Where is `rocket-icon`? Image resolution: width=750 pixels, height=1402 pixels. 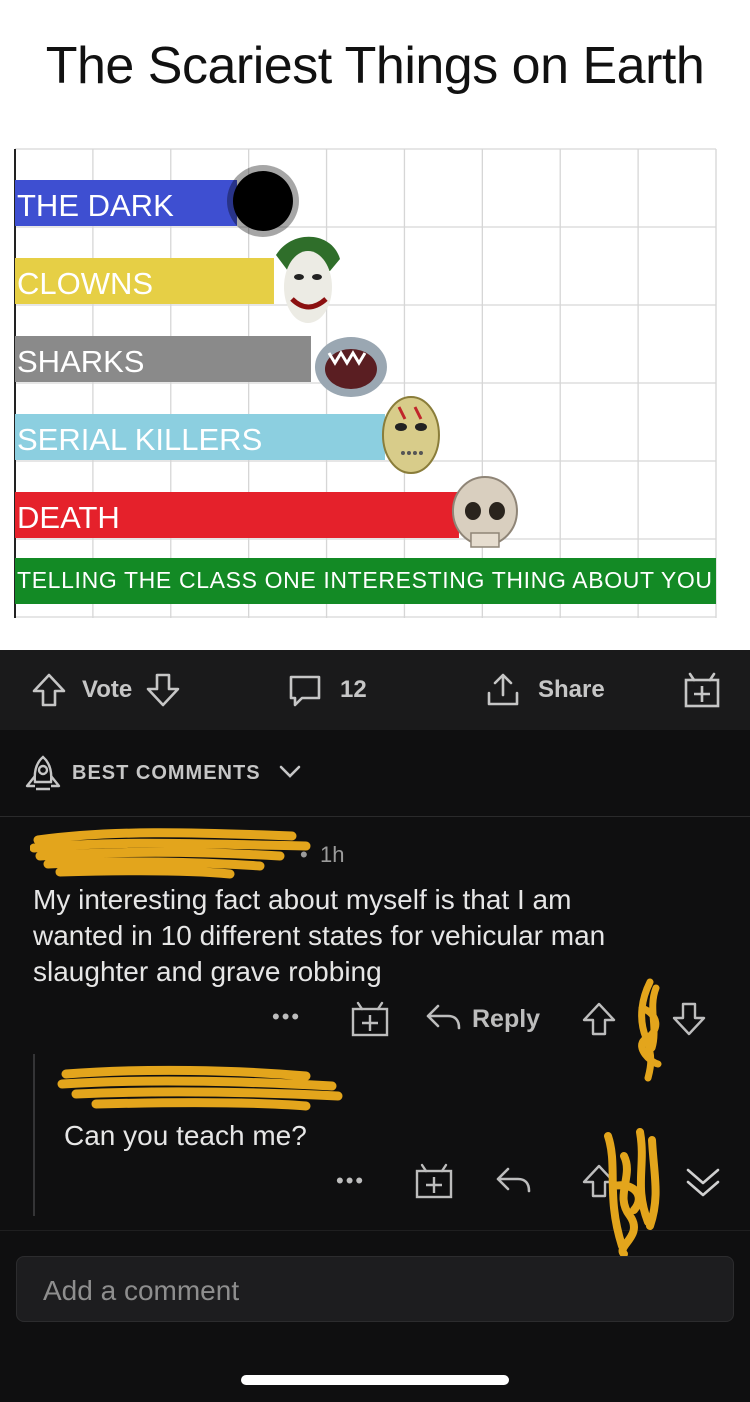 rocket-icon is located at coordinates (43, 776).